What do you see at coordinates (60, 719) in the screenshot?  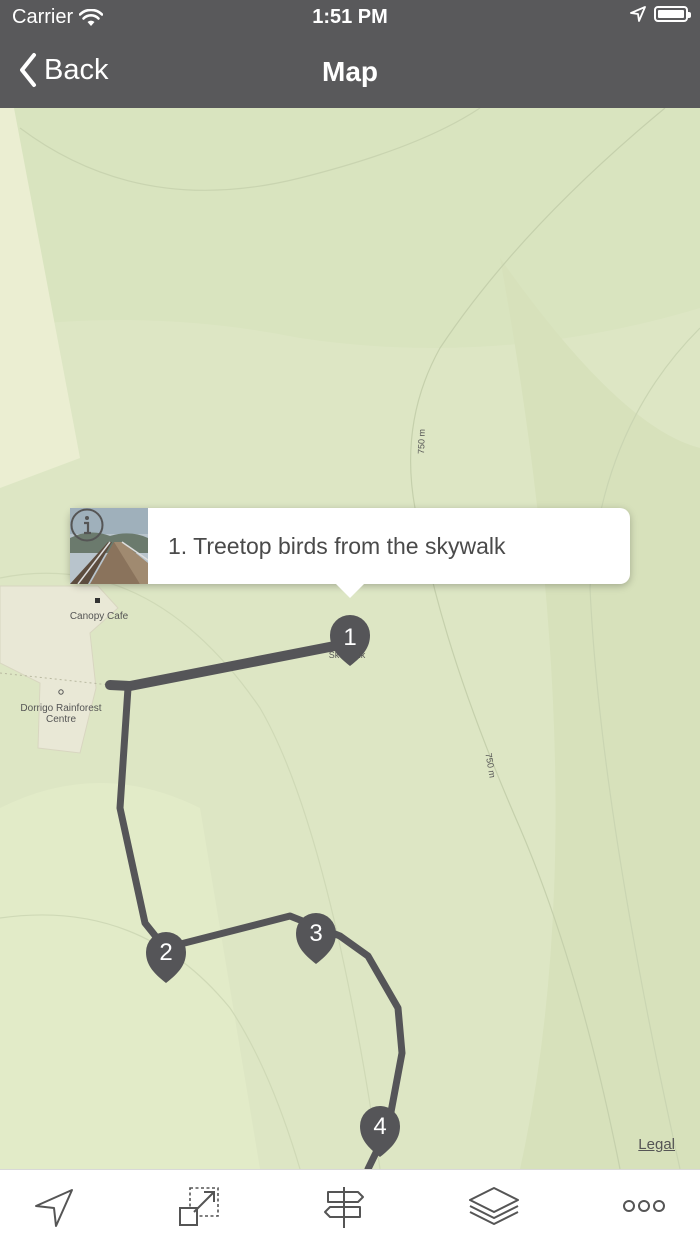 I see `rainforest-centre-line2: Centre` at bounding box center [60, 719].